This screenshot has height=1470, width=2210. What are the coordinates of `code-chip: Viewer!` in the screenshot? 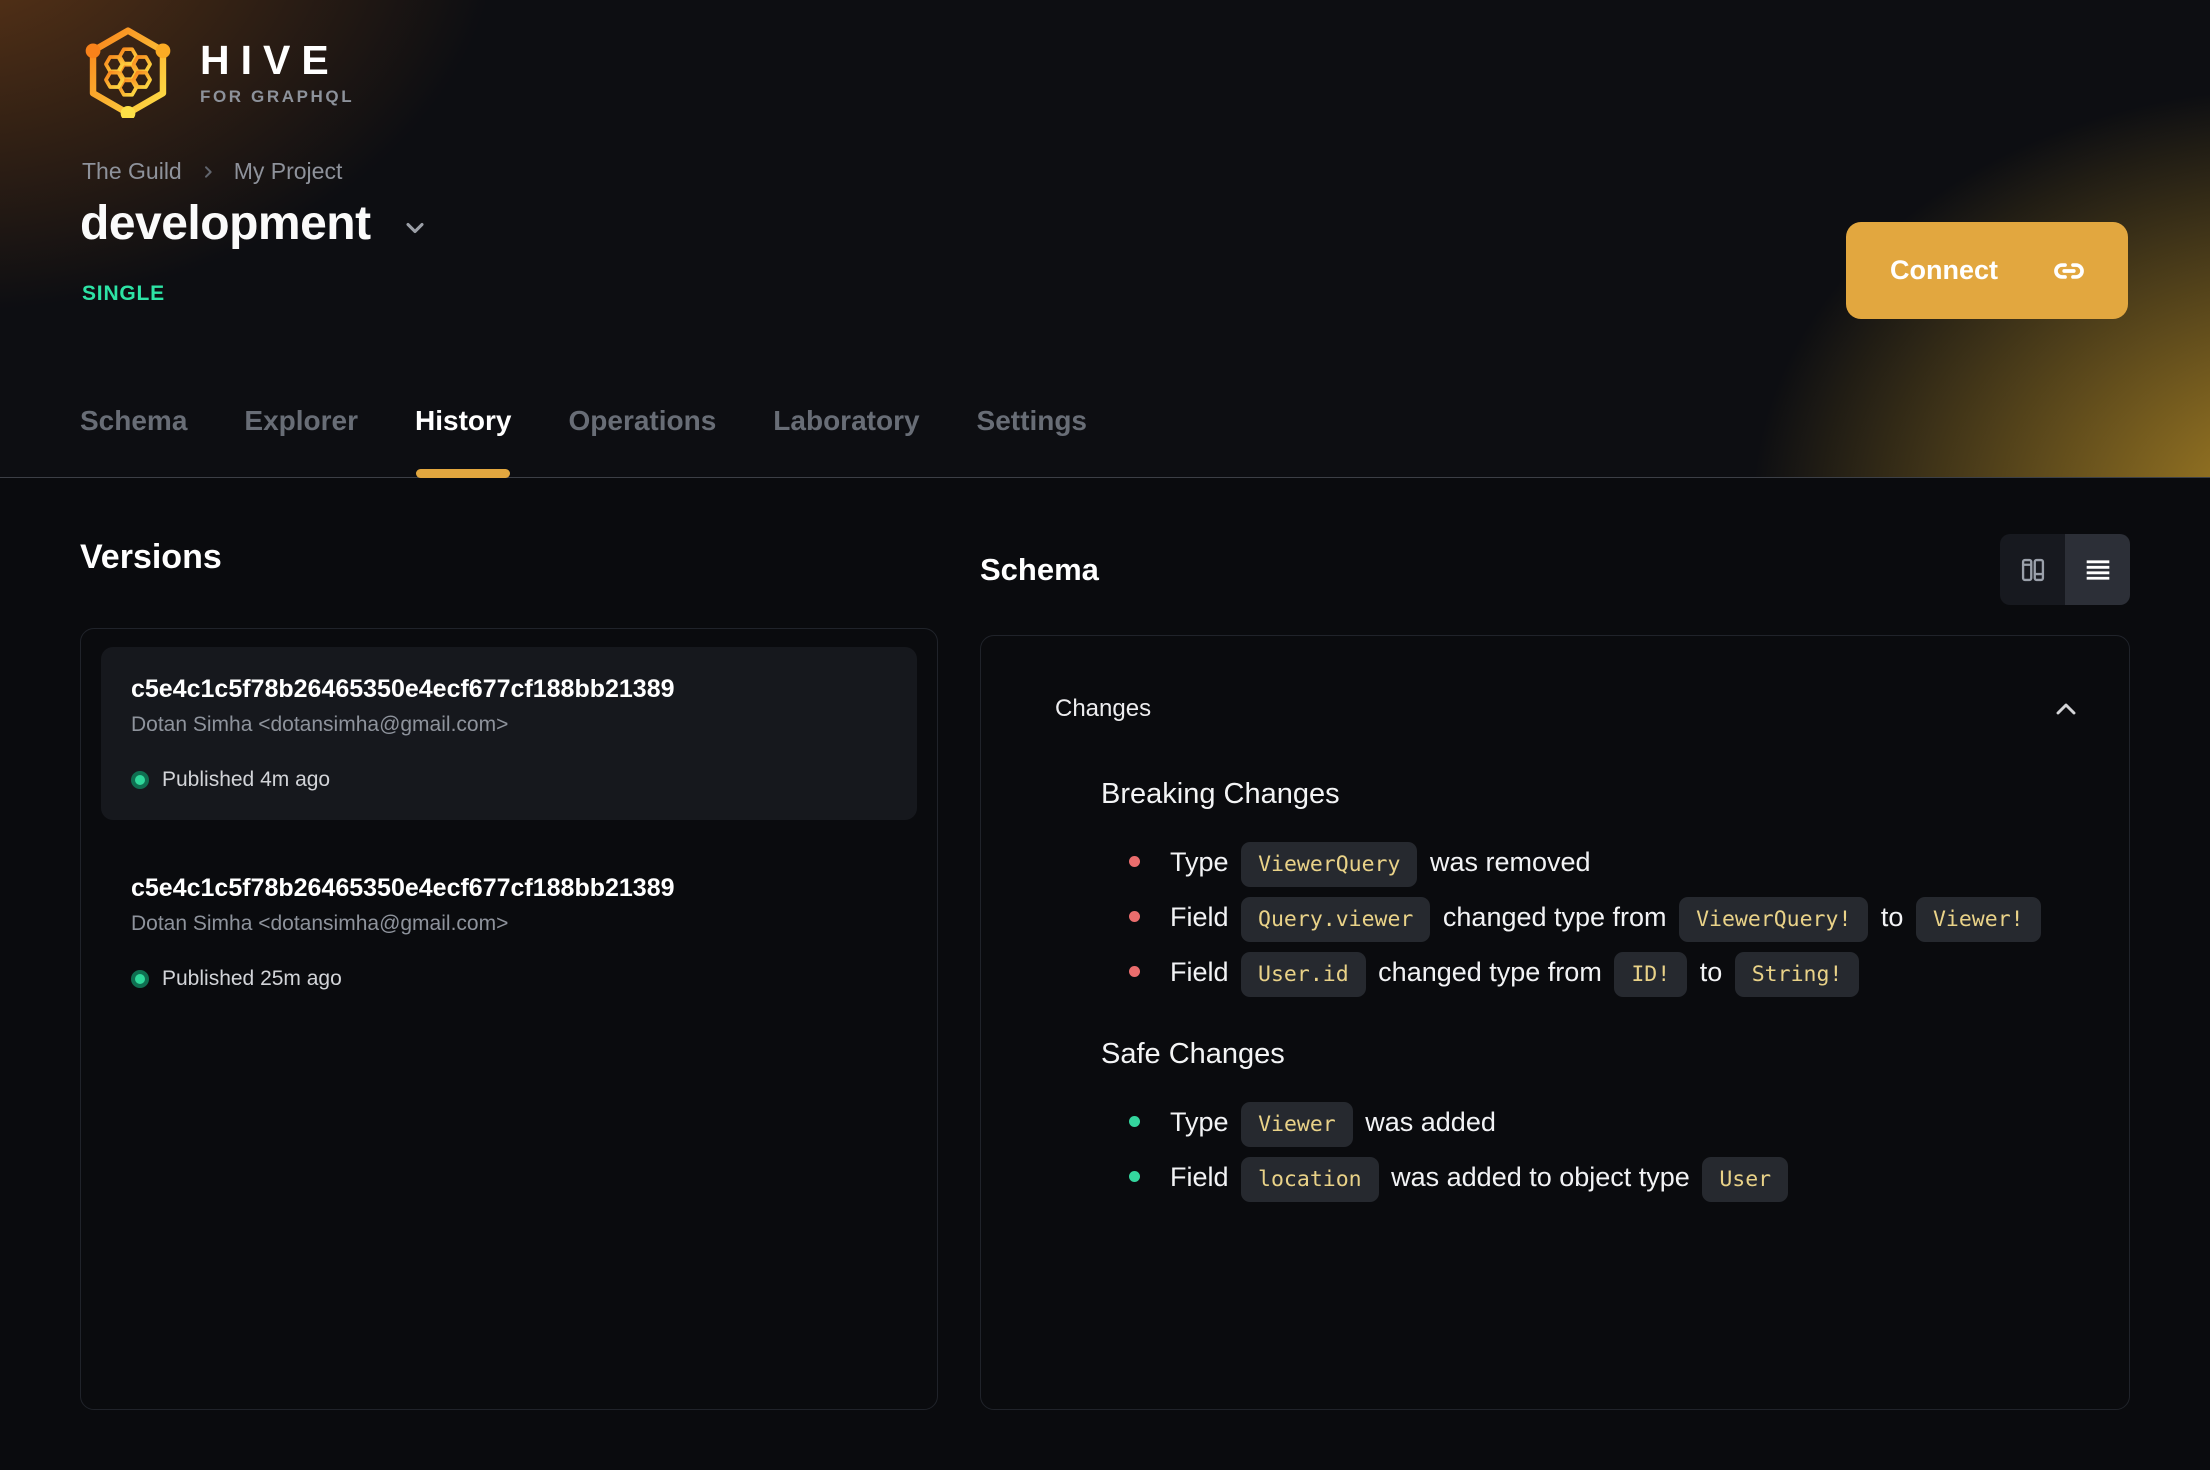 It's located at (1978, 919).